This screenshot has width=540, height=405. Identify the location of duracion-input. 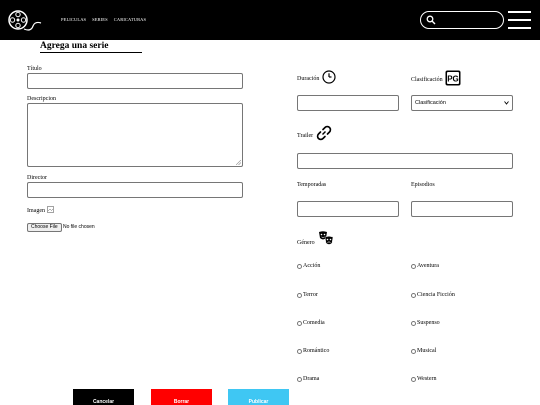
(348, 103).